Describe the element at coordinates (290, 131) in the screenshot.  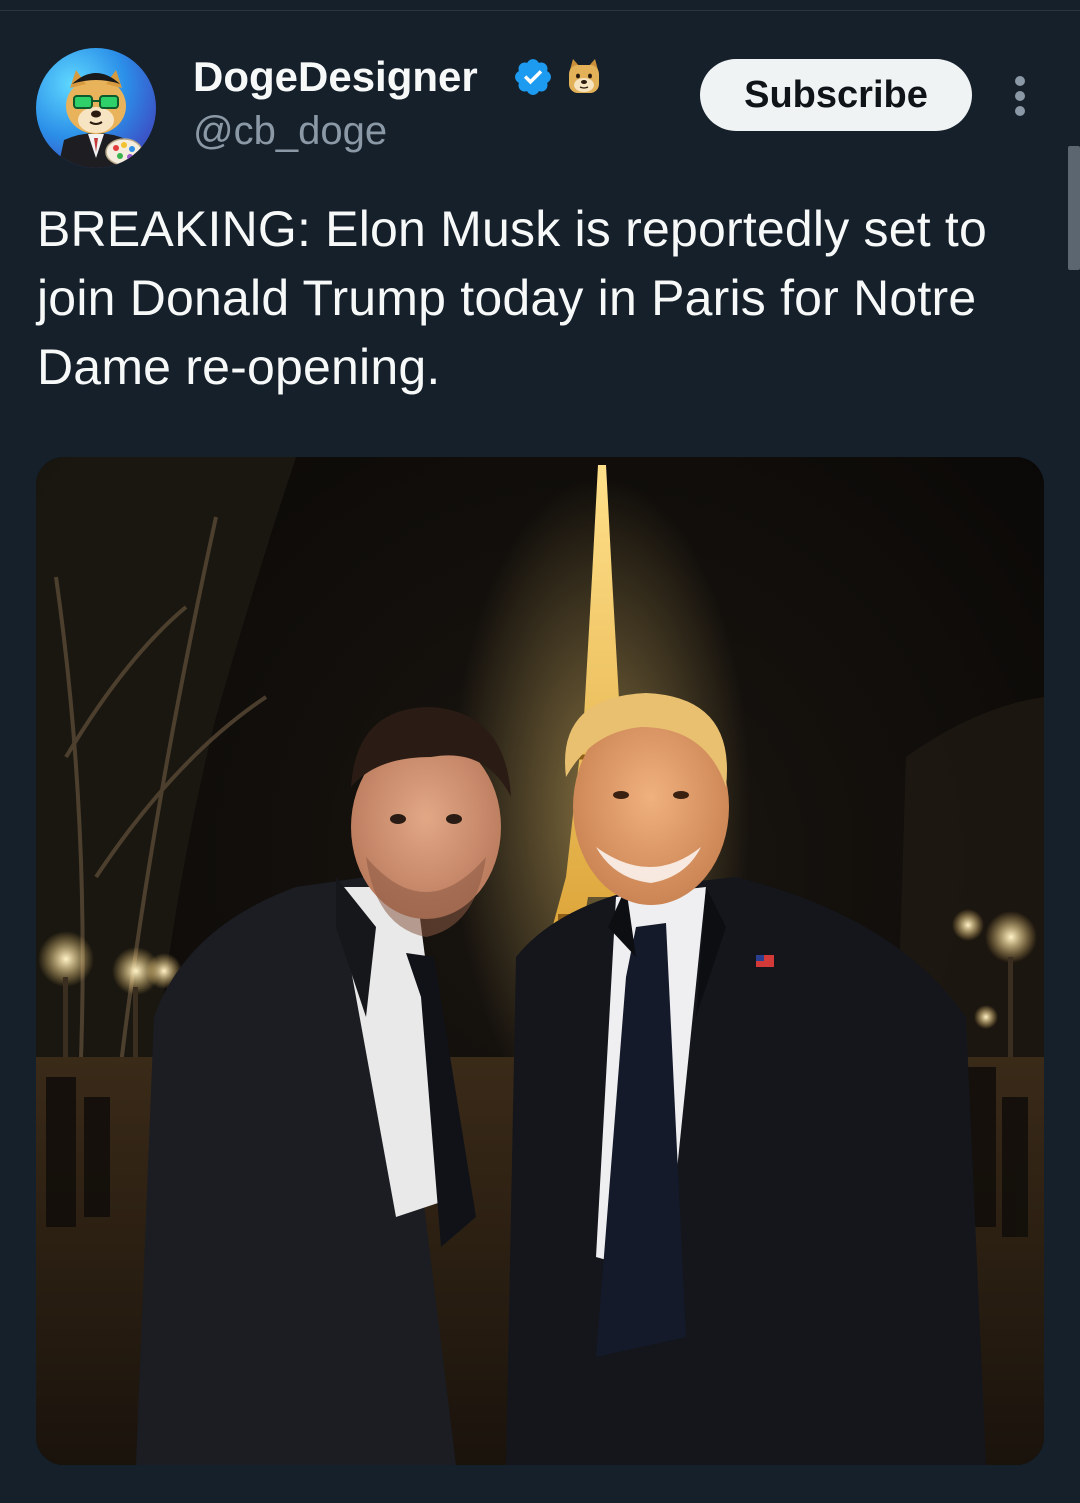
I see `author-handle: @cb_doge` at that location.